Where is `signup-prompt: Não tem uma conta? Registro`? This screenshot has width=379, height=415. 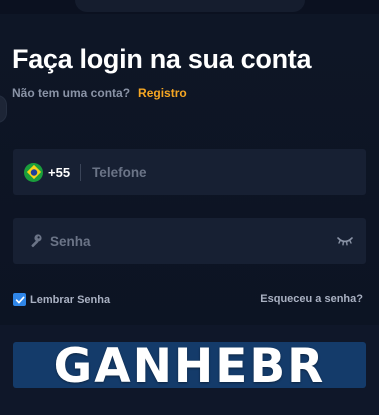 signup-prompt: Não tem uma conta? Registro is located at coordinates (99, 93).